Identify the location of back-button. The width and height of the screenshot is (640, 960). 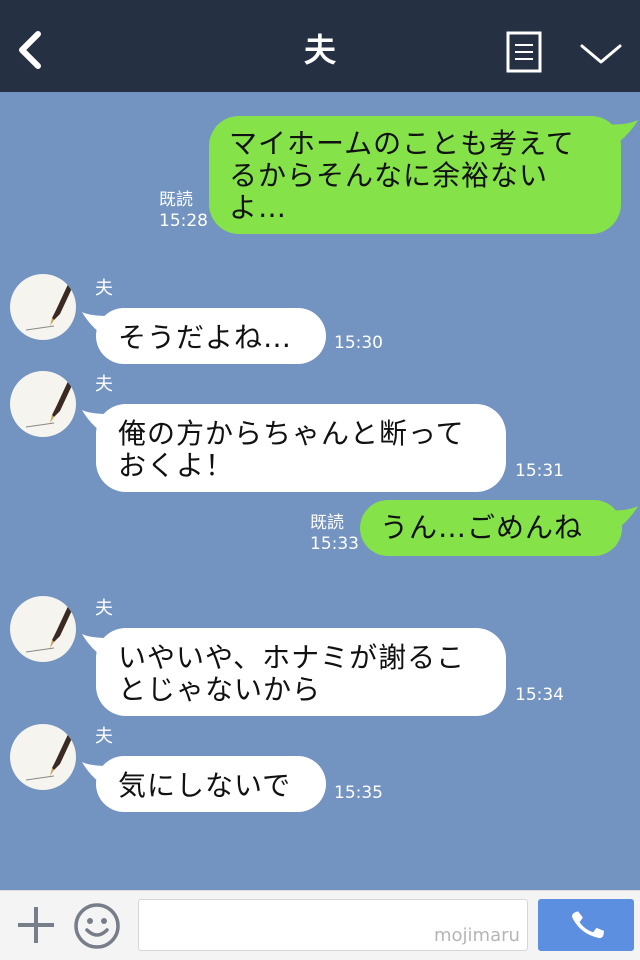
(31, 50).